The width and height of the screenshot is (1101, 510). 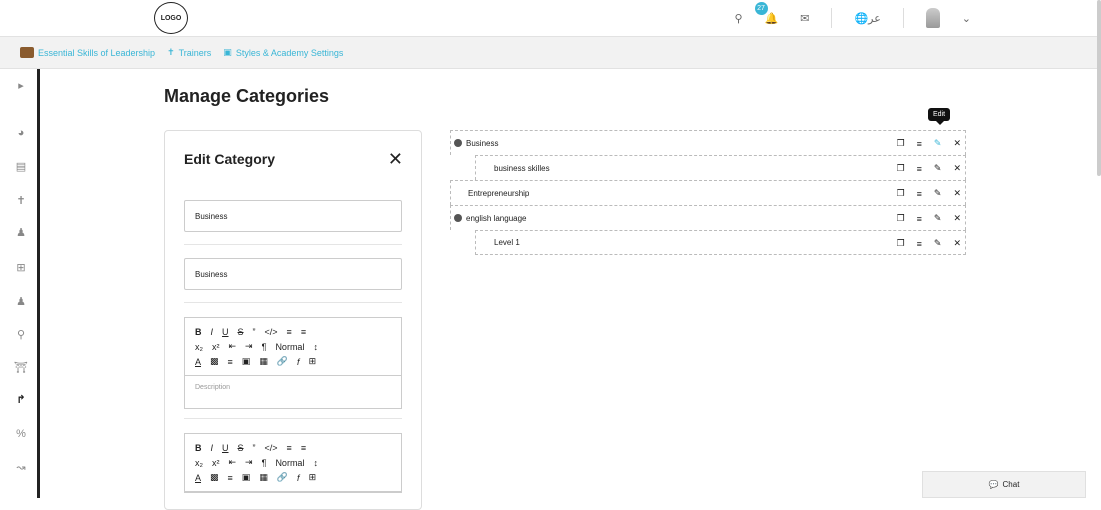 What do you see at coordinates (21, 133) in the screenshot?
I see `dashboard-icon: ◕` at bounding box center [21, 133].